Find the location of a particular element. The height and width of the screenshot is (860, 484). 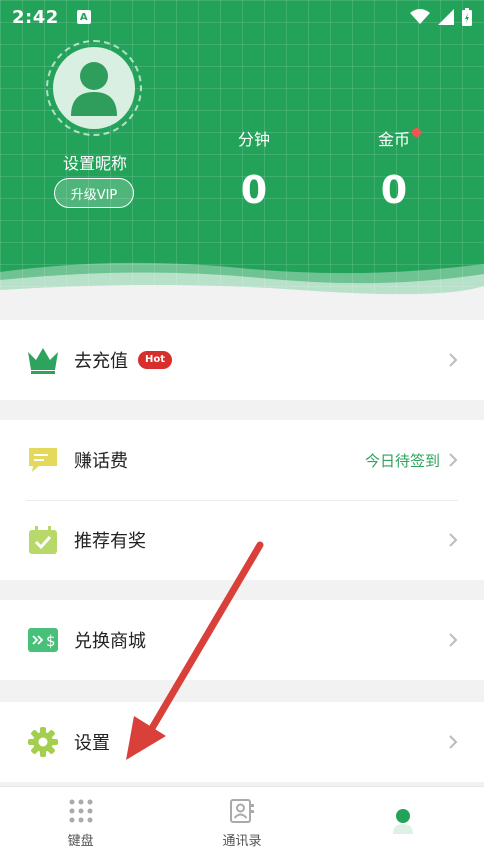

user-icon is located at coordinates (94, 89).